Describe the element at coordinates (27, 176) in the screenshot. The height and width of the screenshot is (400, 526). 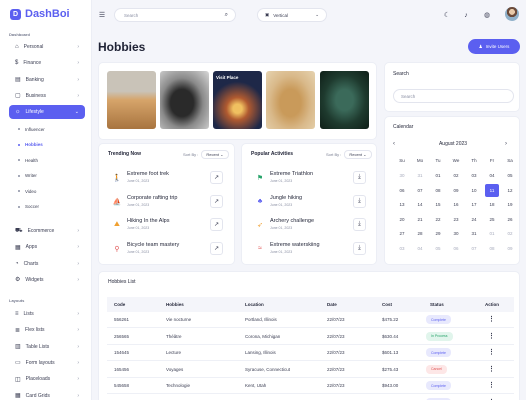
I see `sidebar-subitem-writer: Writer` at that location.